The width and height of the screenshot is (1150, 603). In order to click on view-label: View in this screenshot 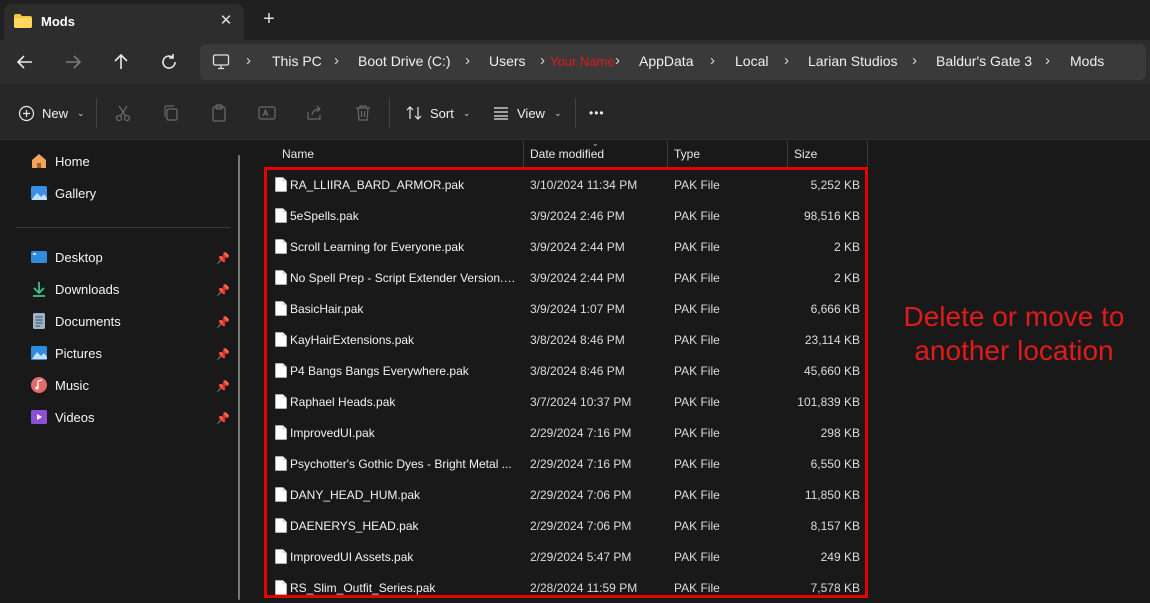, I will do `click(531, 113)`.